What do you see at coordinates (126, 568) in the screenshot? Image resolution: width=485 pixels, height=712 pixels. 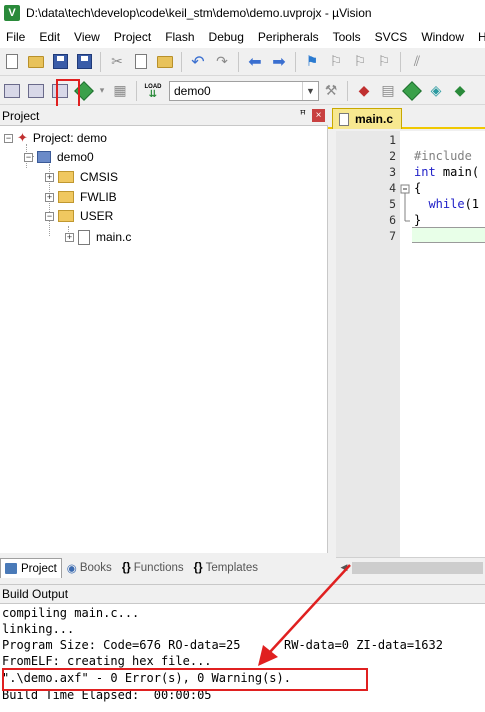 I see `functions-icon: {}` at bounding box center [126, 568].